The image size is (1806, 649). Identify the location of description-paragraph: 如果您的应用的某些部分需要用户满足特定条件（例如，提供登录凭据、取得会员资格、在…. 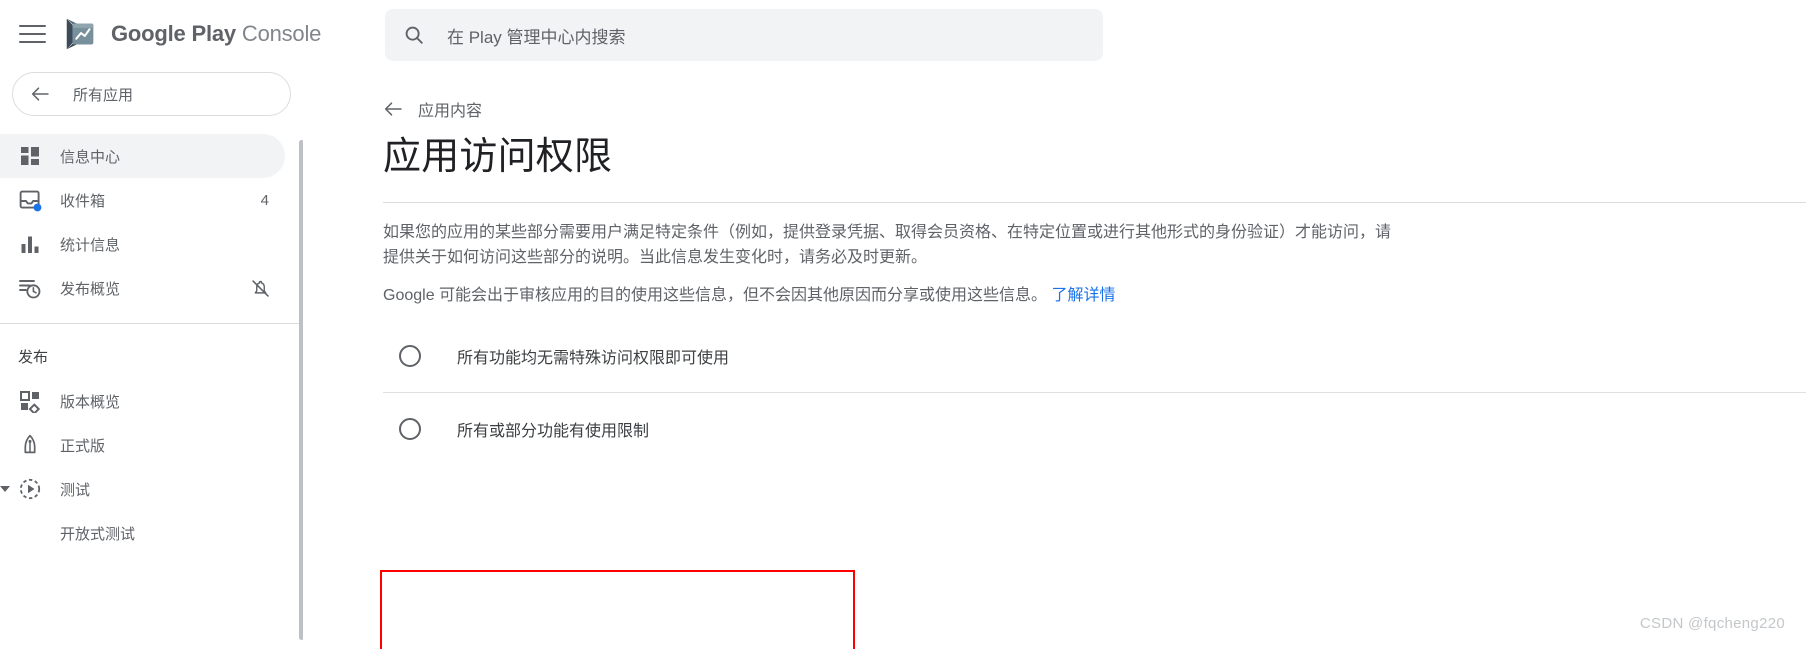
(887, 245).